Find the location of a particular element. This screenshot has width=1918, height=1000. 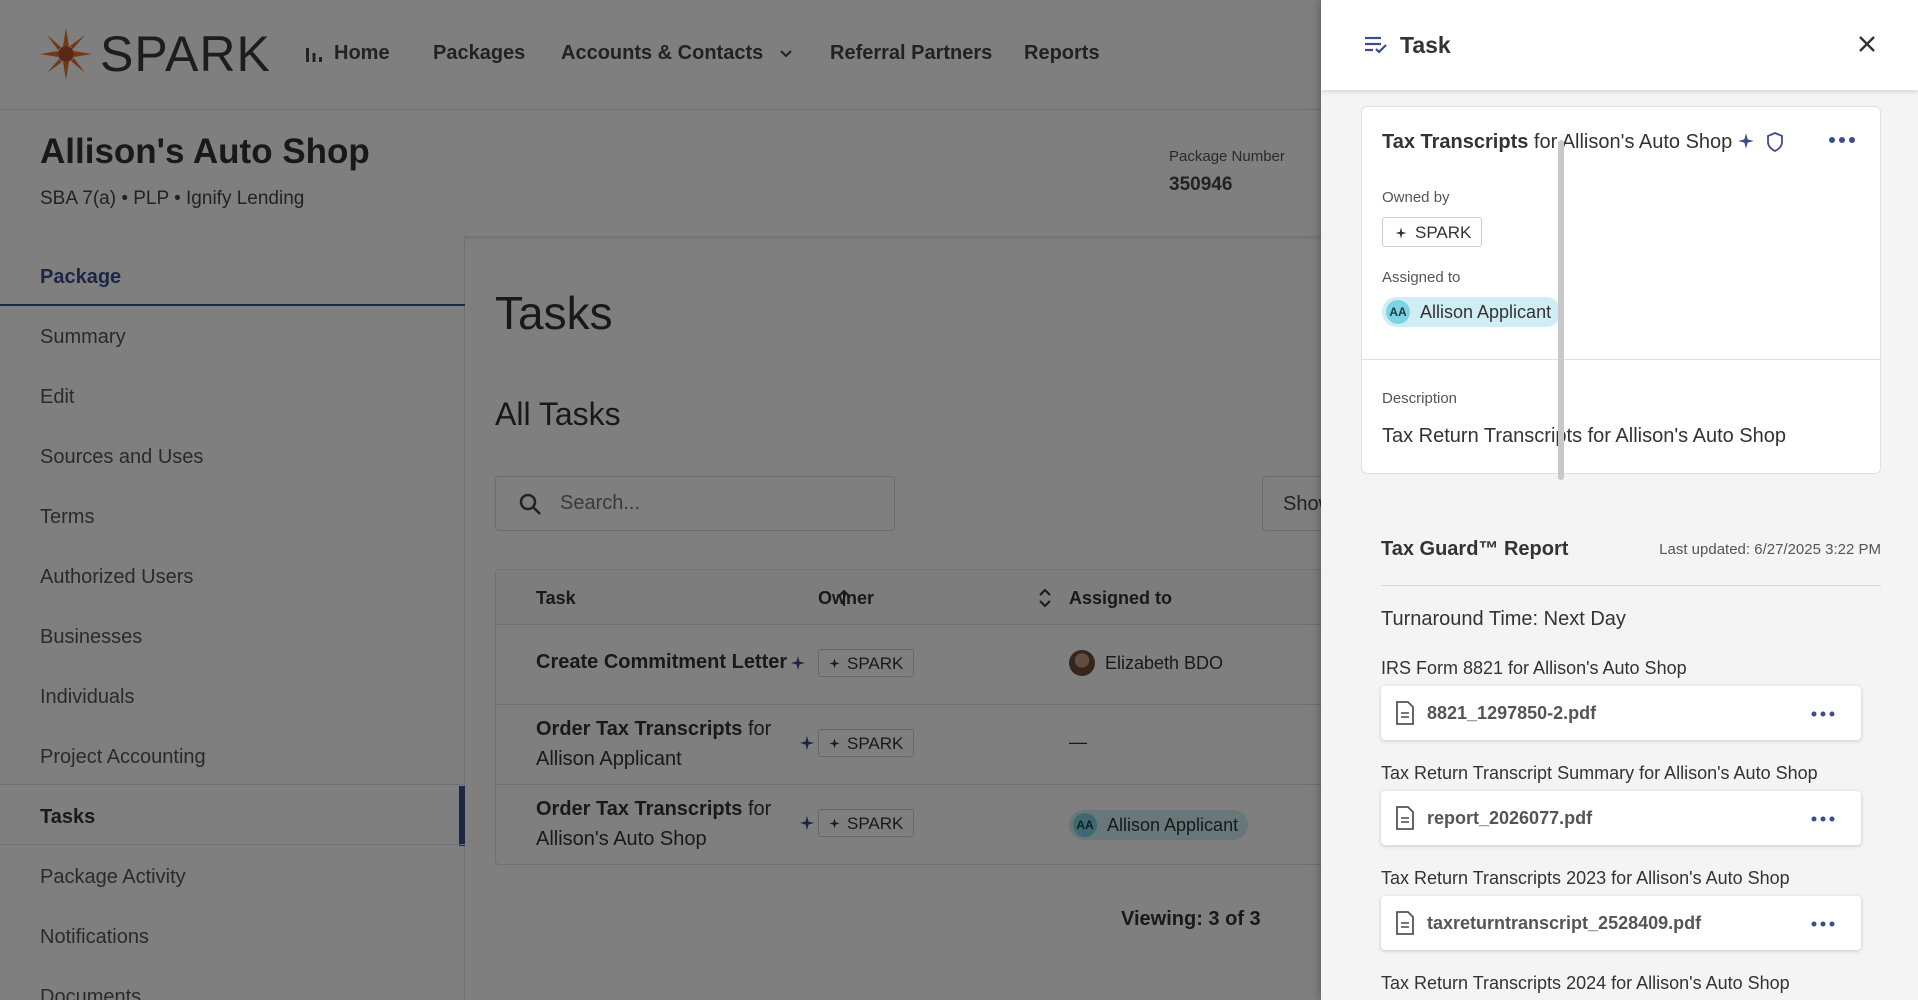

owner-chip: SPARK is located at coordinates (1432, 232).